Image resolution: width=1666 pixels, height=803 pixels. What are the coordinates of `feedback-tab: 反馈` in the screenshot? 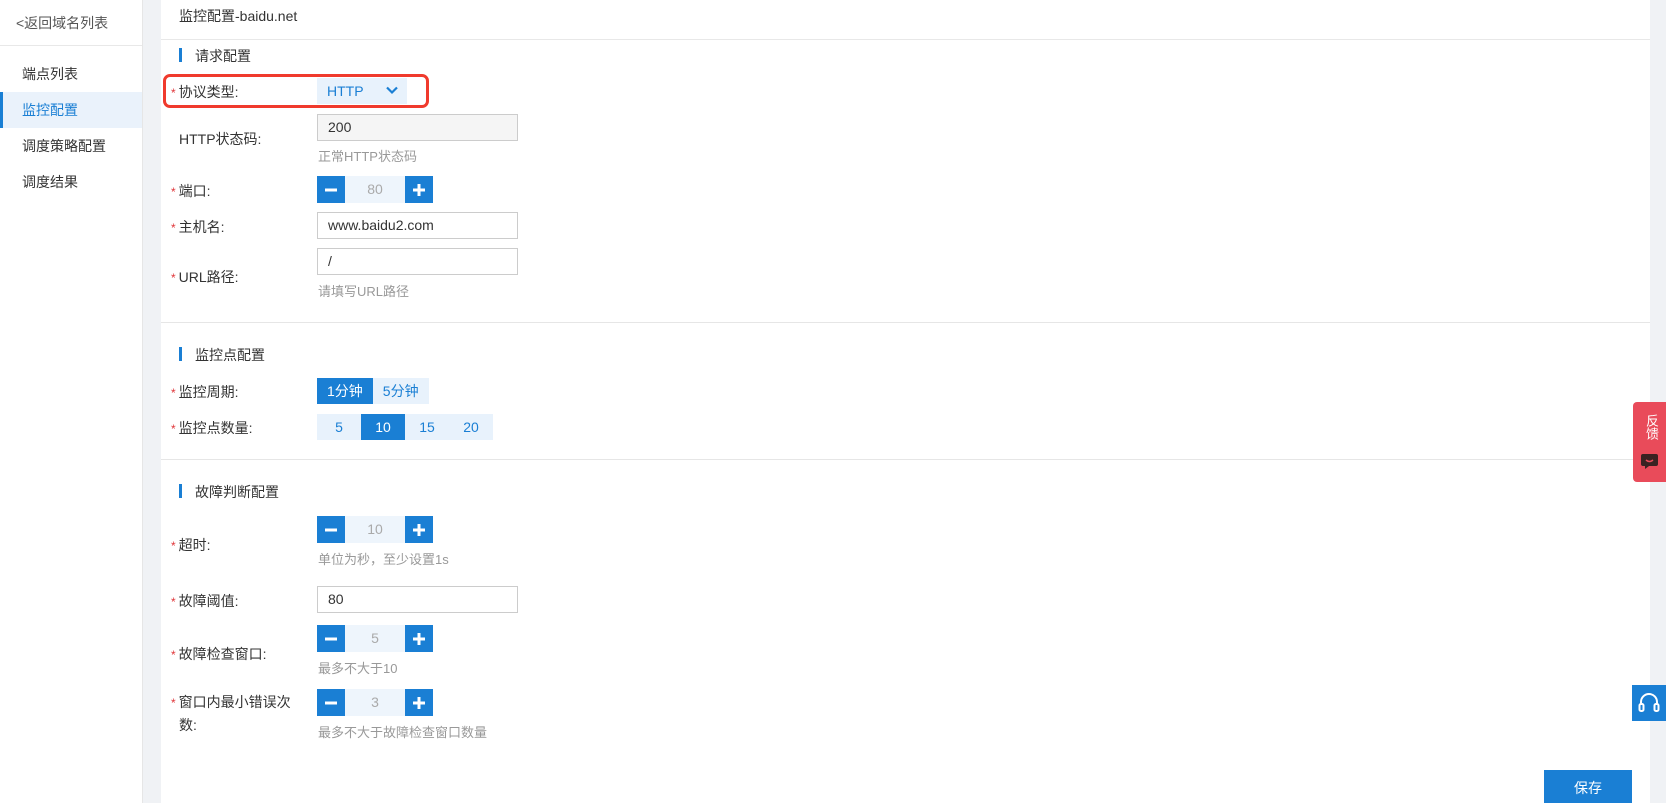 It's located at (1649, 442).